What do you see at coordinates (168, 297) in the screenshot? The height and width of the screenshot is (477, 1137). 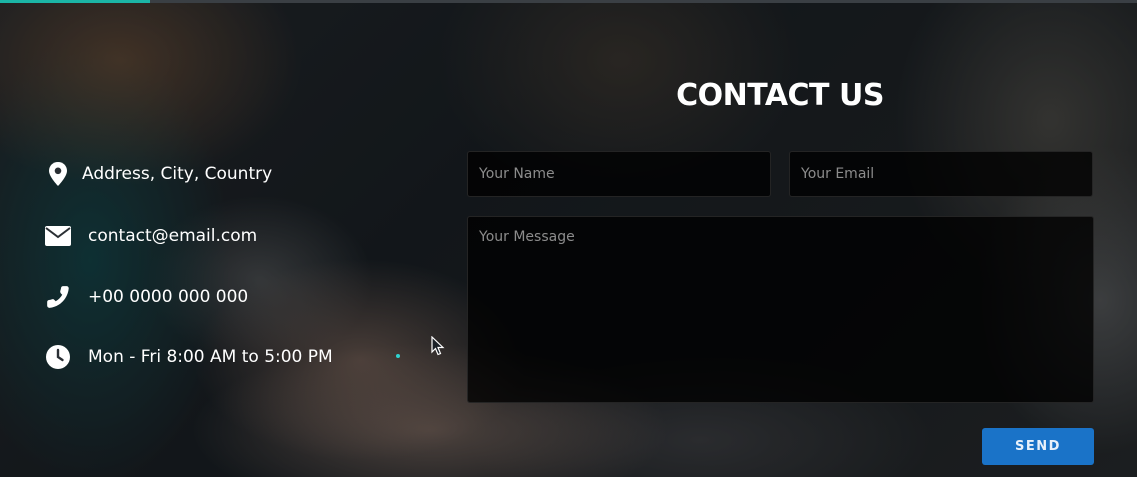 I see `phone-text: +00 0000 000 000` at bounding box center [168, 297].